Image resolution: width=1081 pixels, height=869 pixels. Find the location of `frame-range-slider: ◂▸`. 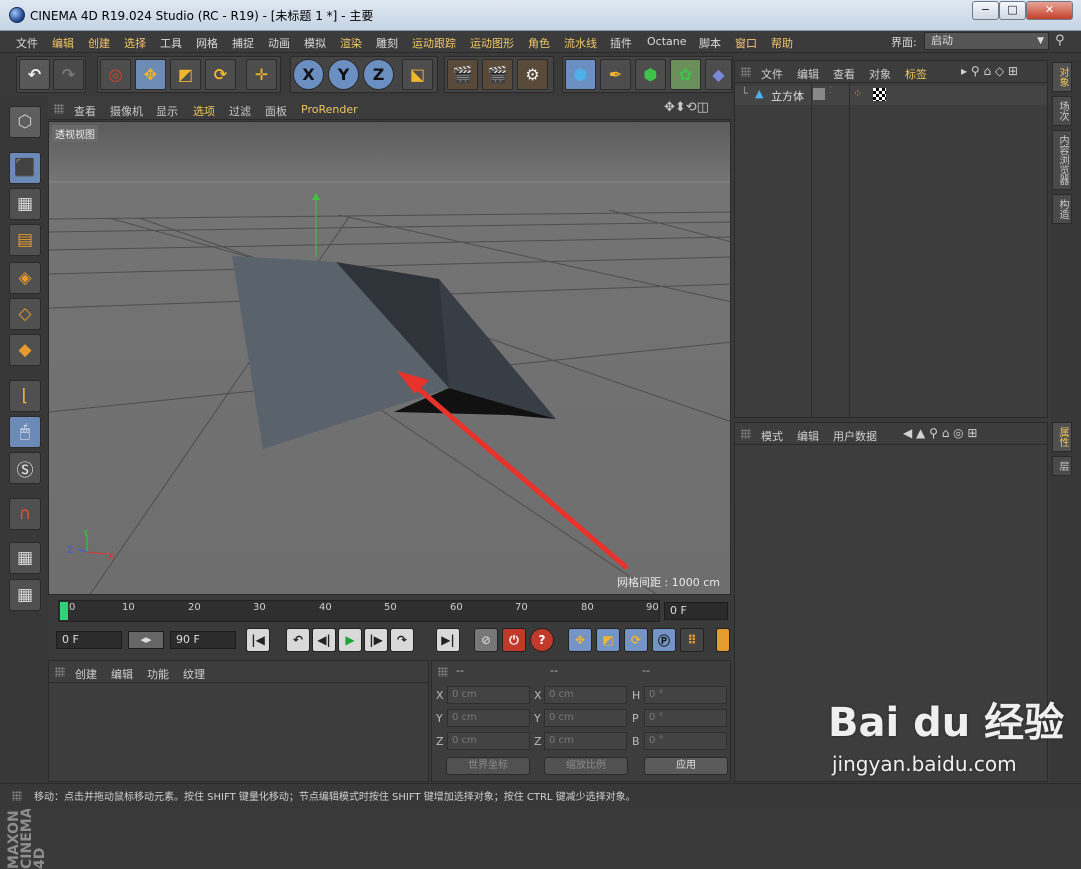

frame-range-slider: ◂▸ is located at coordinates (146, 640).